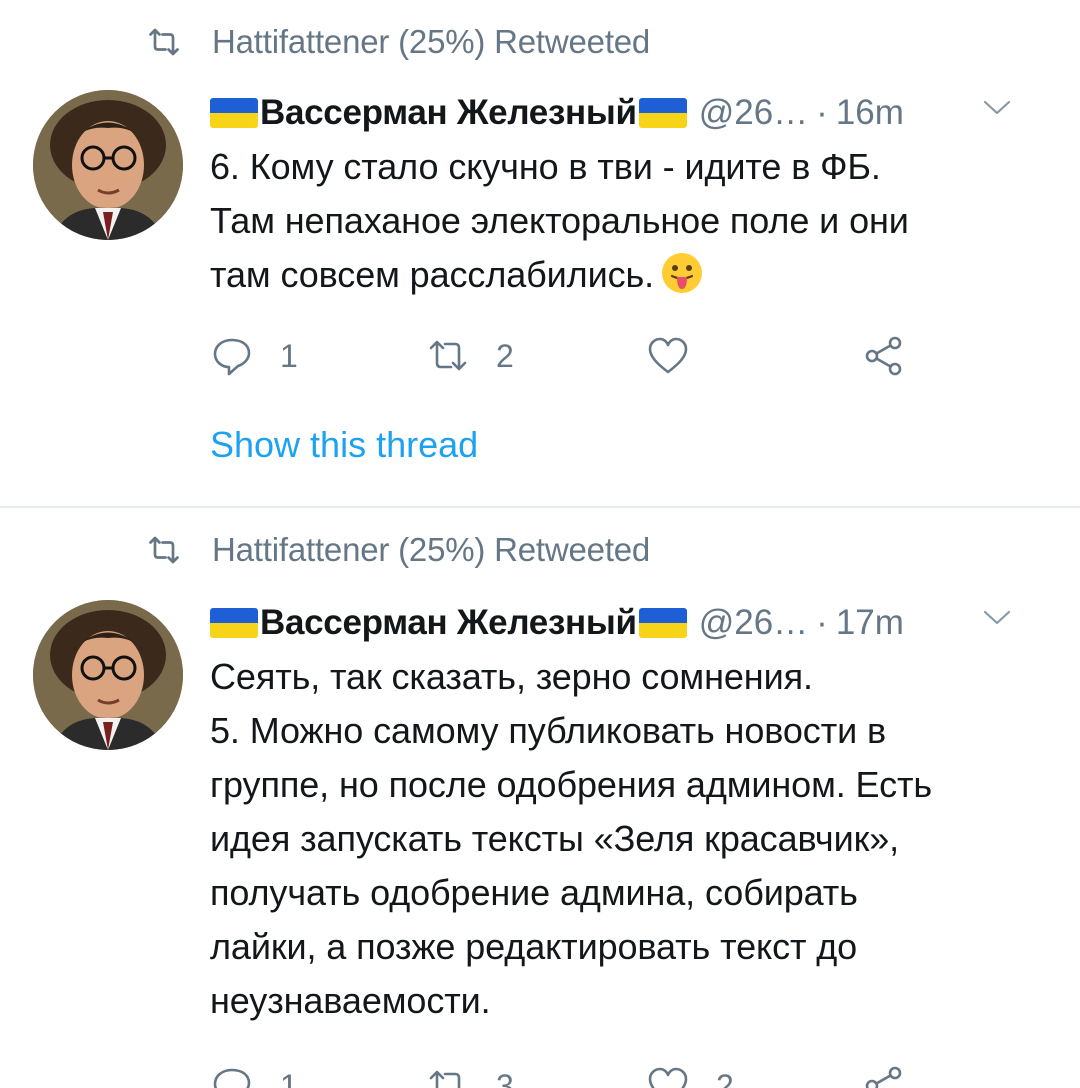  What do you see at coordinates (545, 166) in the screenshot?
I see `tweet-text-line: 6. Кому стало скучно в тви - идите в ФБ.` at bounding box center [545, 166].